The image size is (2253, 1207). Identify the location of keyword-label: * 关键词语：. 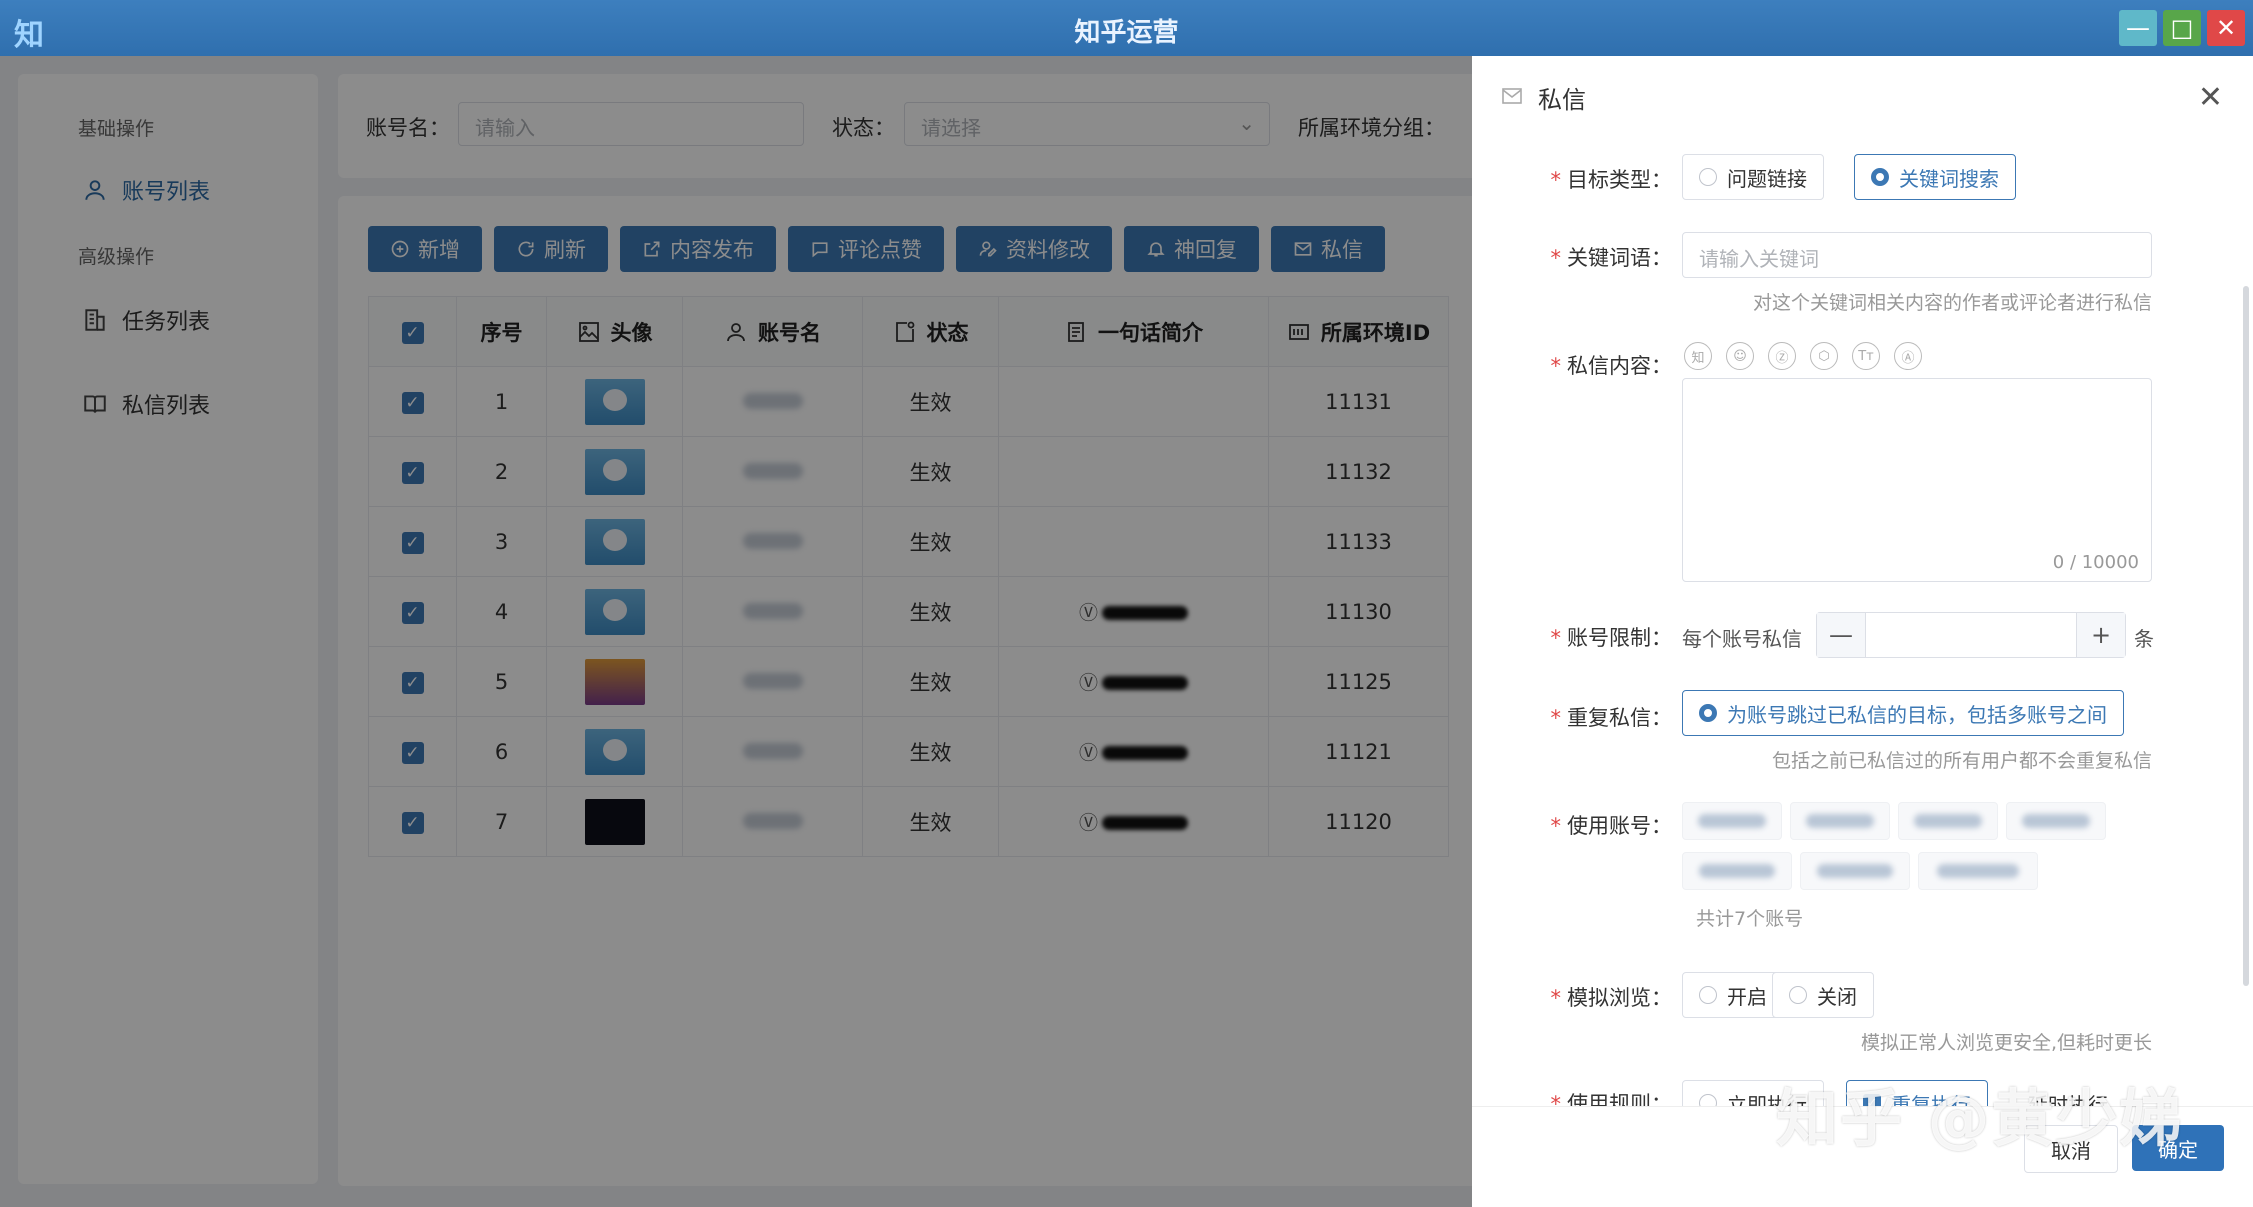
(1611, 258).